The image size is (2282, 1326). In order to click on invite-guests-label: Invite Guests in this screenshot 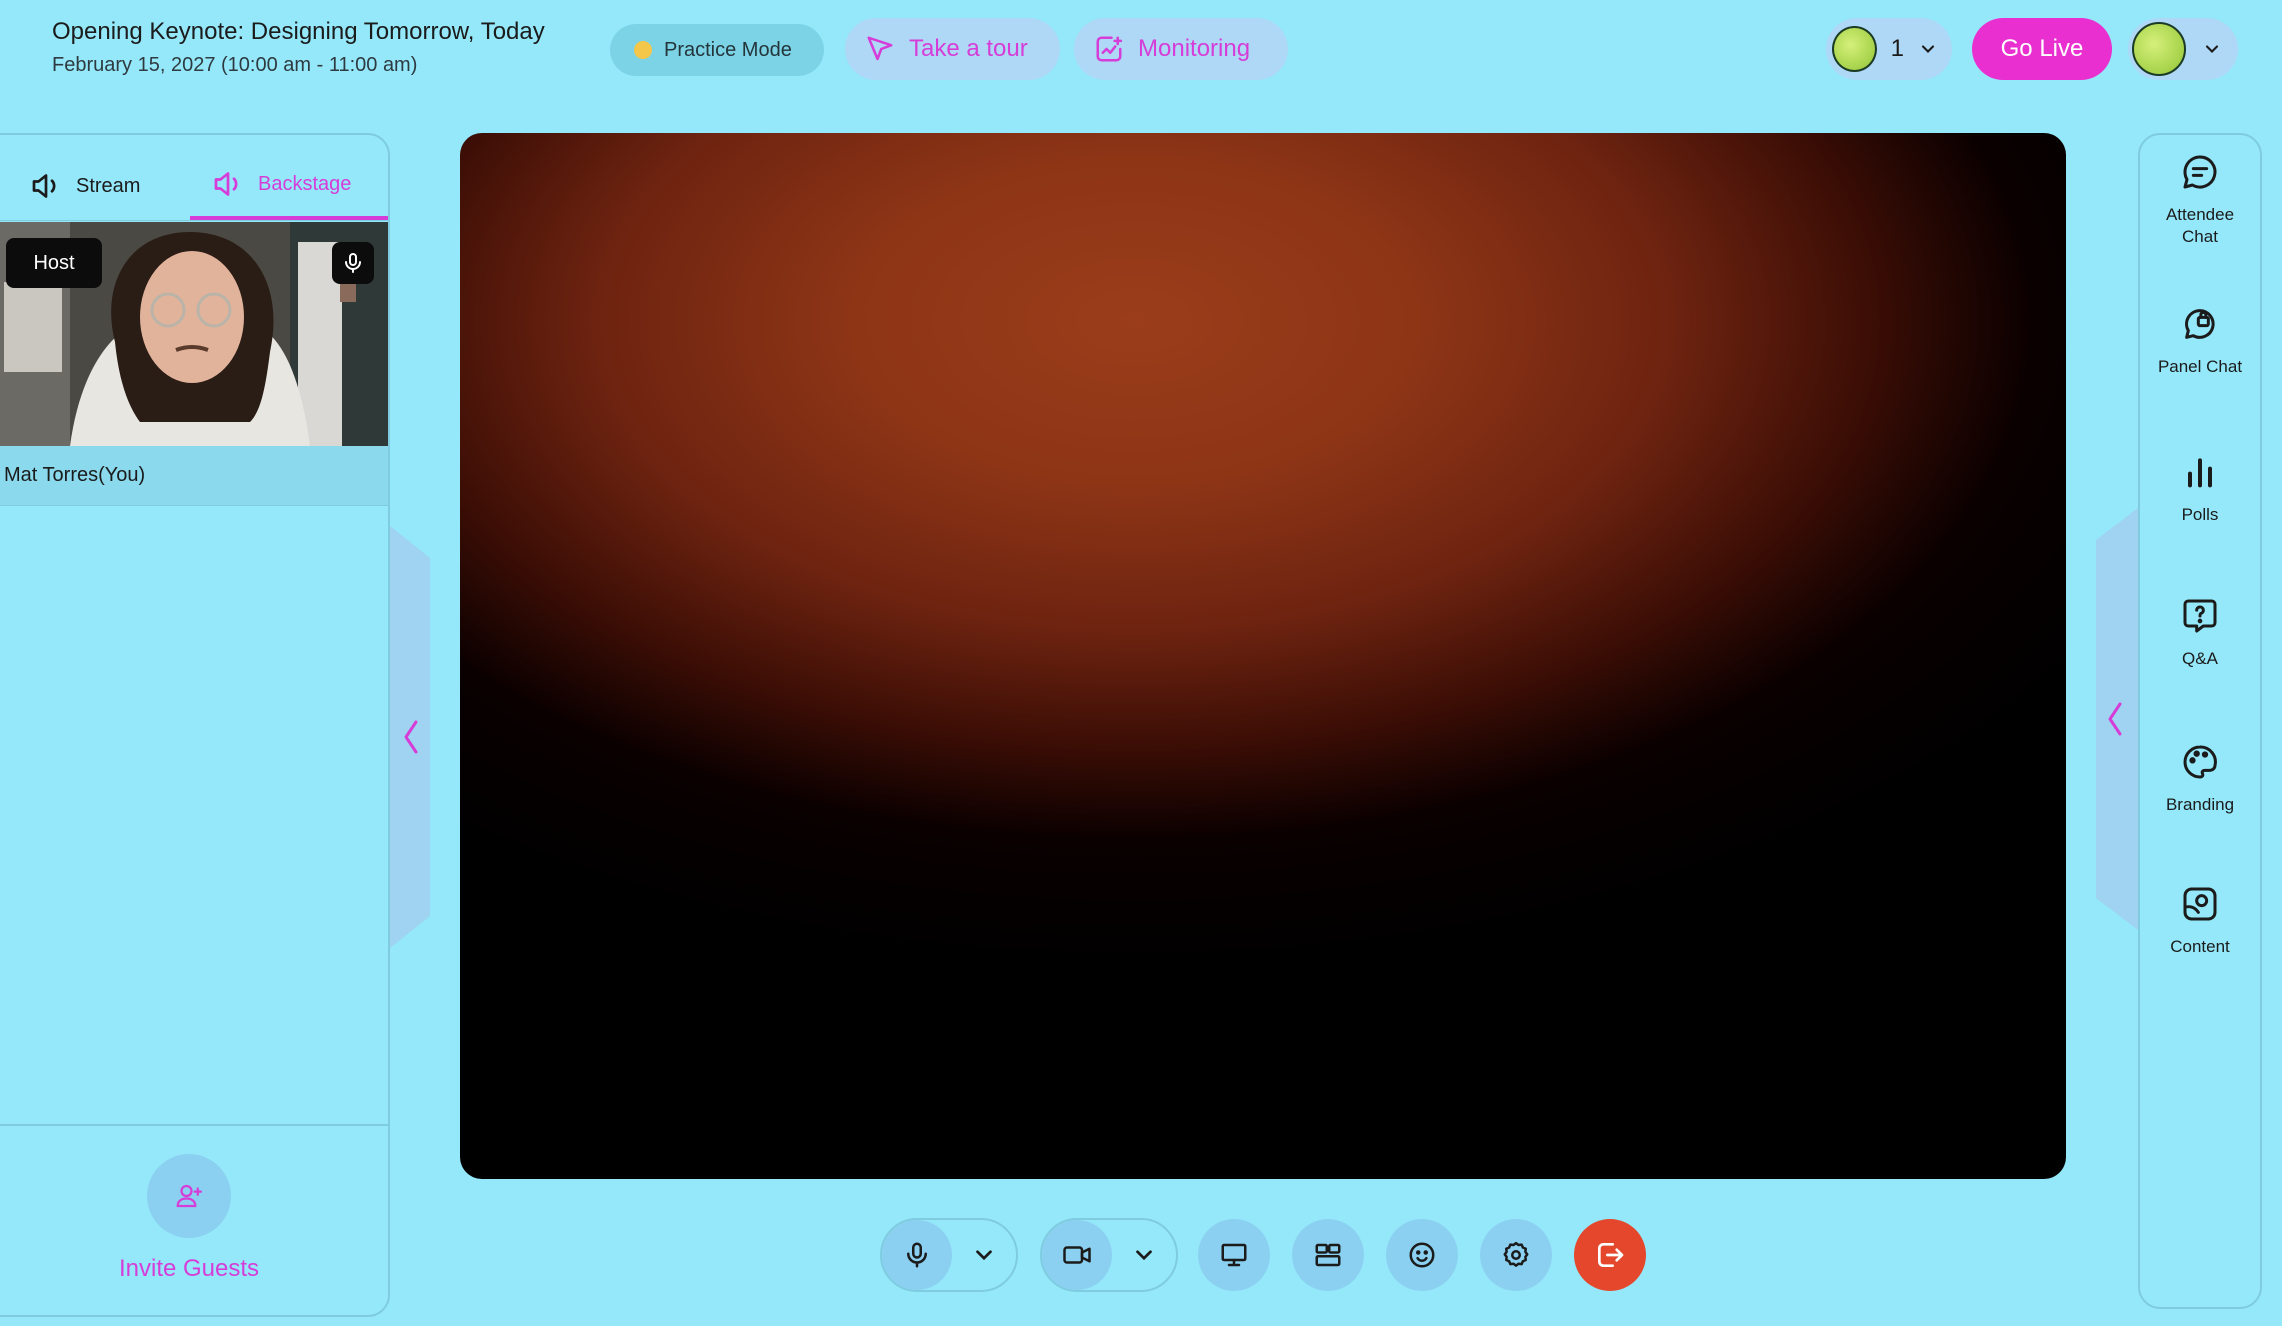, I will do `click(189, 1269)`.